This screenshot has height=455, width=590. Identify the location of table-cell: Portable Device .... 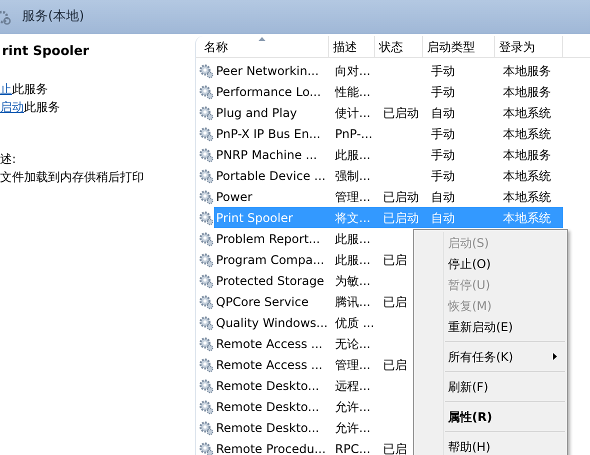
(271, 175).